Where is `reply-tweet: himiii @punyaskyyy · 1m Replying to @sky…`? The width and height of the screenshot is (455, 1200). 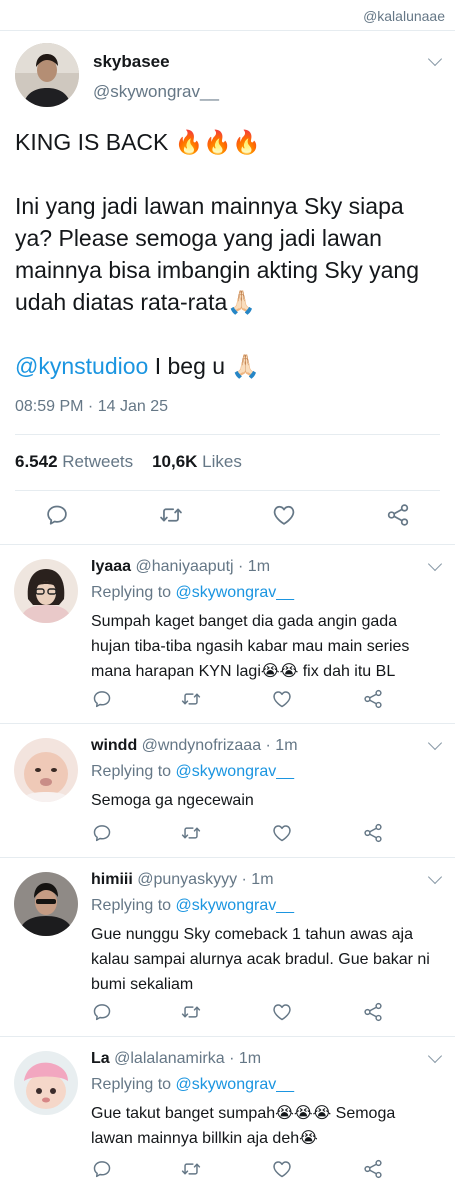
reply-tweet: himiii @punyaskyyy · 1m Replying to @sky… is located at coordinates (227, 947).